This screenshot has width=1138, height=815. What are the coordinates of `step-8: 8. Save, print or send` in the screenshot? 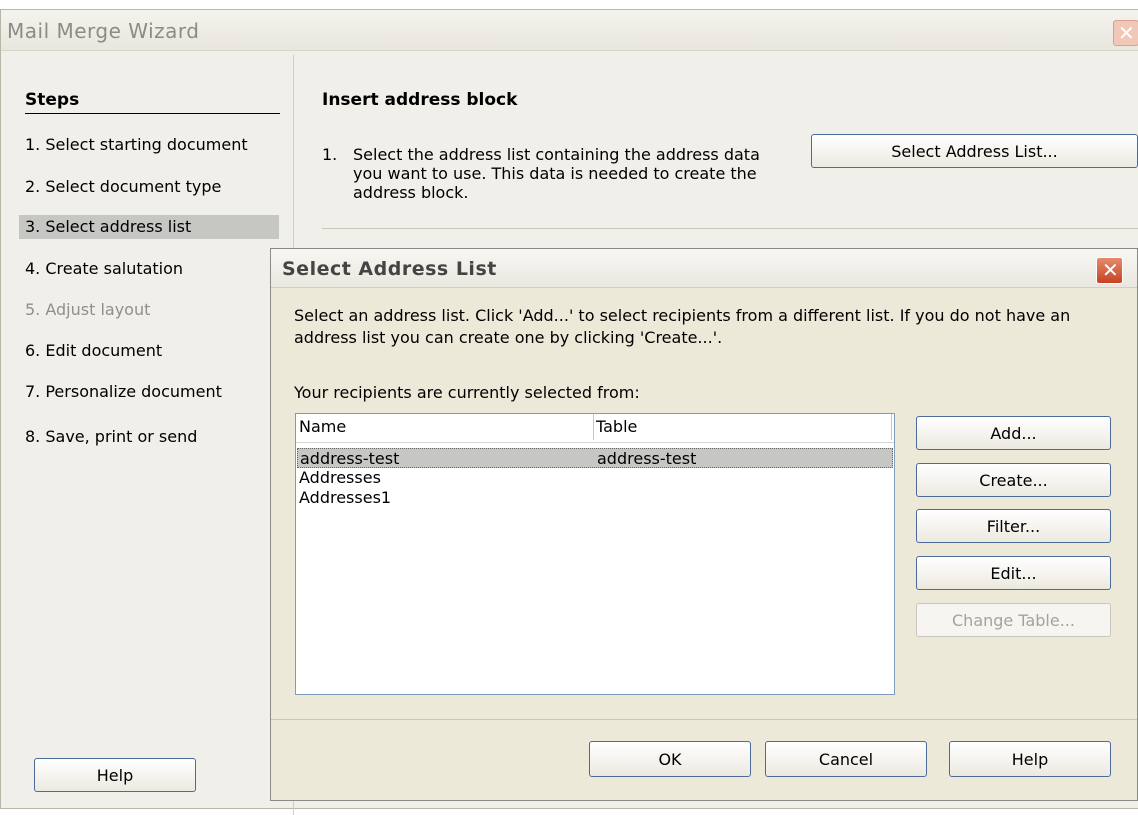 It's located at (149, 437).